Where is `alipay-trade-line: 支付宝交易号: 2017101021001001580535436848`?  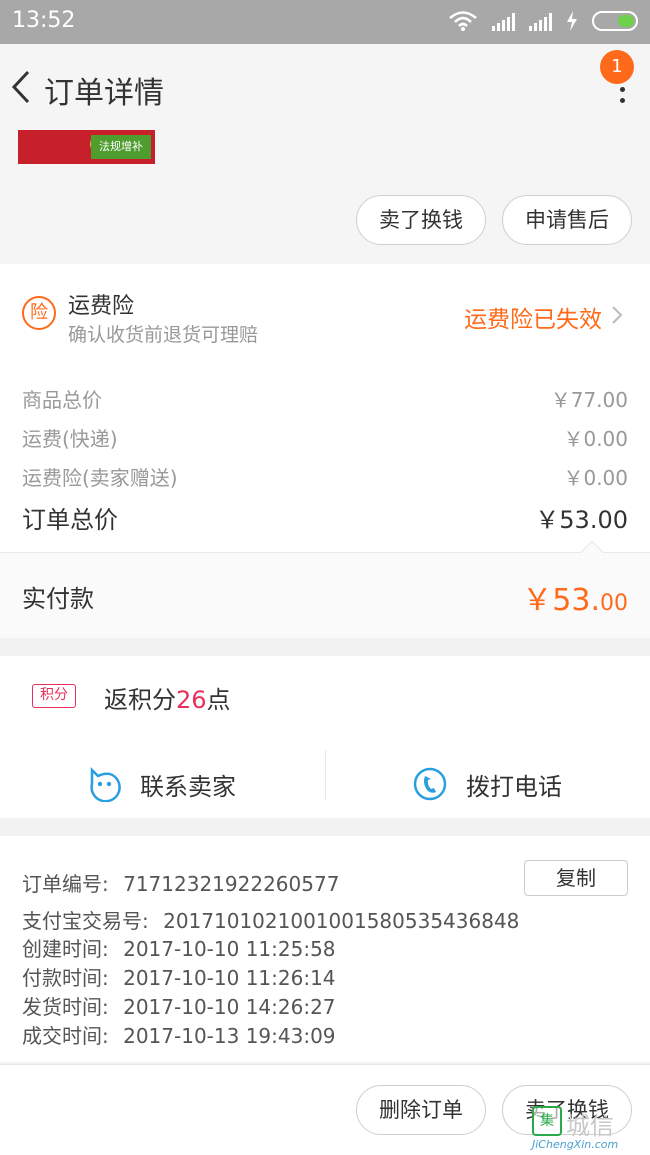 alipay-trade-line: 支付宝交易号: 2017101021001001580535436848 is located at coordinates (270, 919).